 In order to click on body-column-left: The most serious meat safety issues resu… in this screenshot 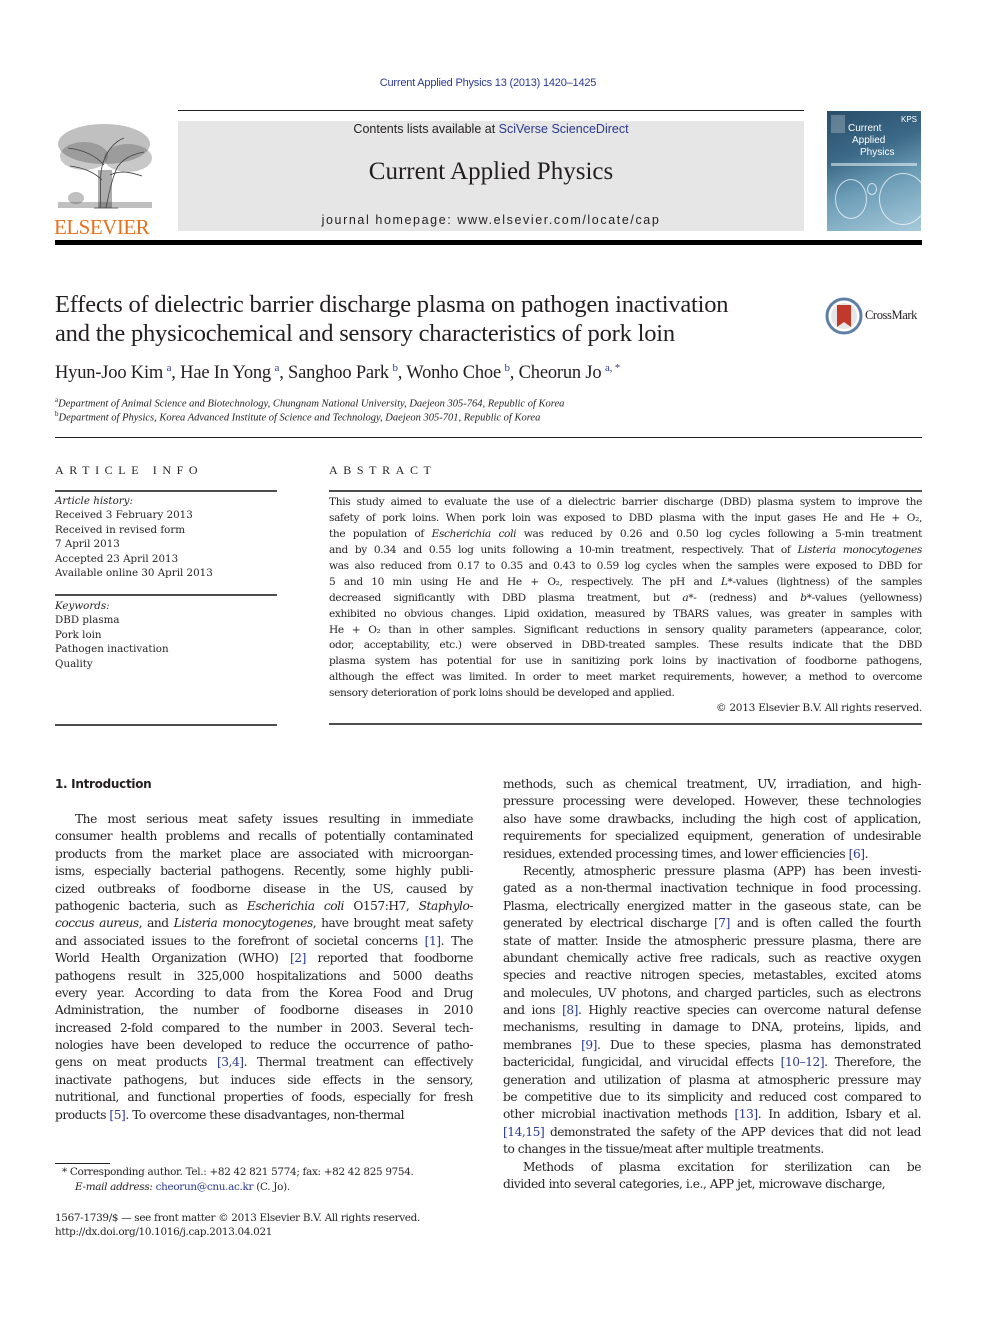, I will do `click(264, 967)`.